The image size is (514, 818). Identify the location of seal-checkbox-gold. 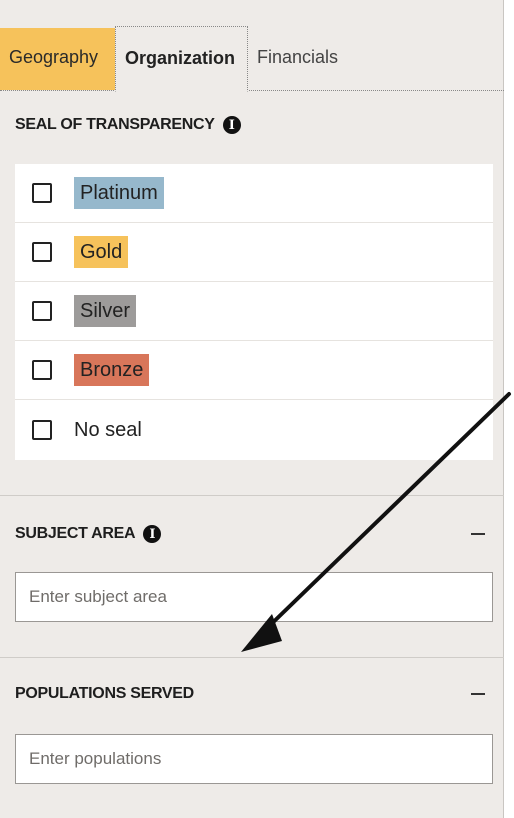
(42, 252).